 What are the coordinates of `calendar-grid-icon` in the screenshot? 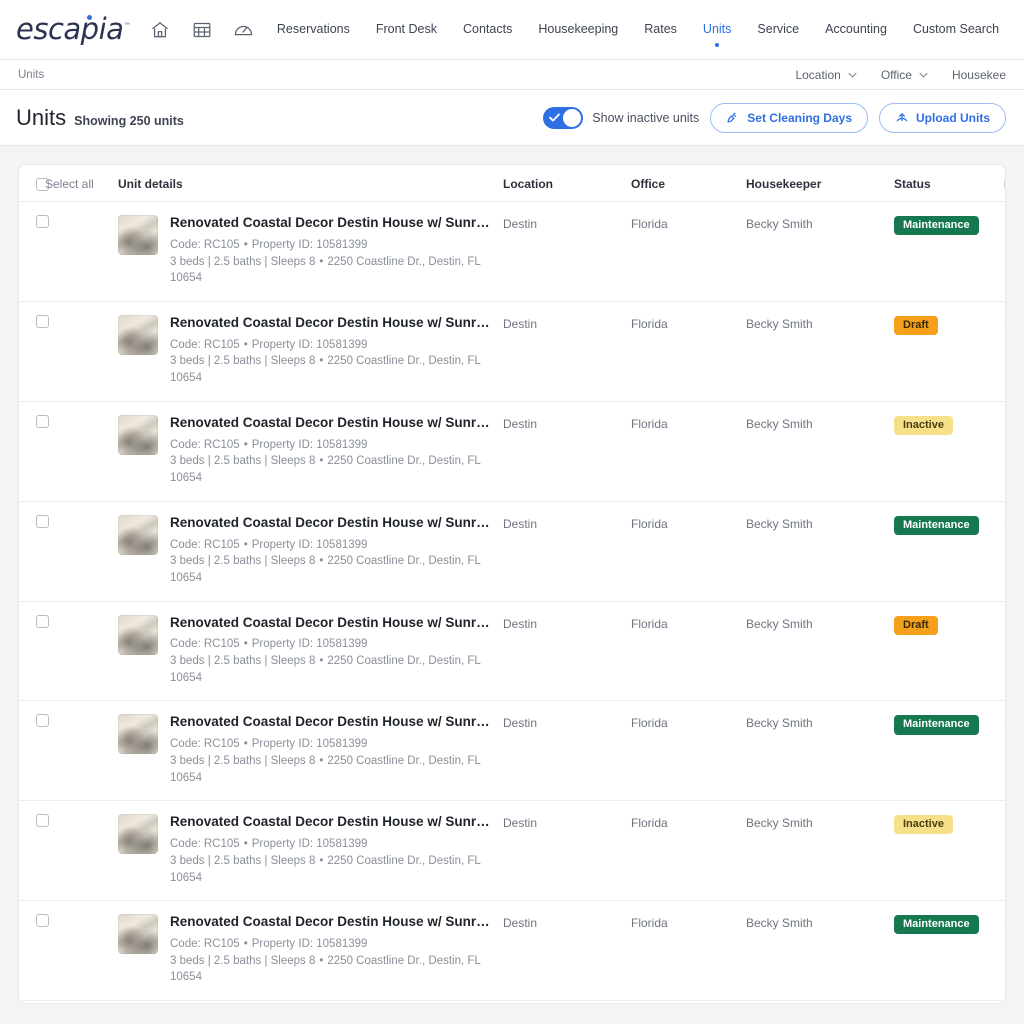 It's located at (202, 30).